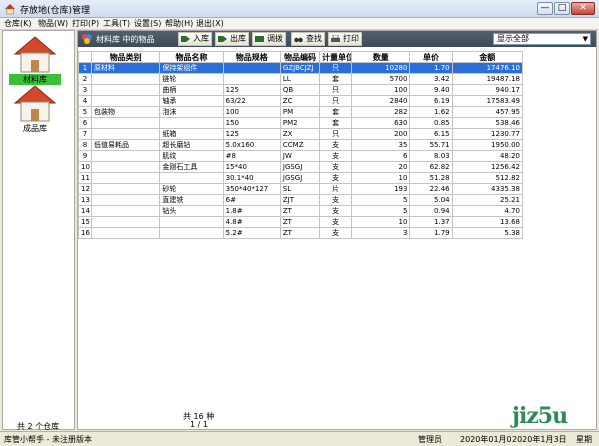  I want to click on table-cell: 125, so click(251, 134).